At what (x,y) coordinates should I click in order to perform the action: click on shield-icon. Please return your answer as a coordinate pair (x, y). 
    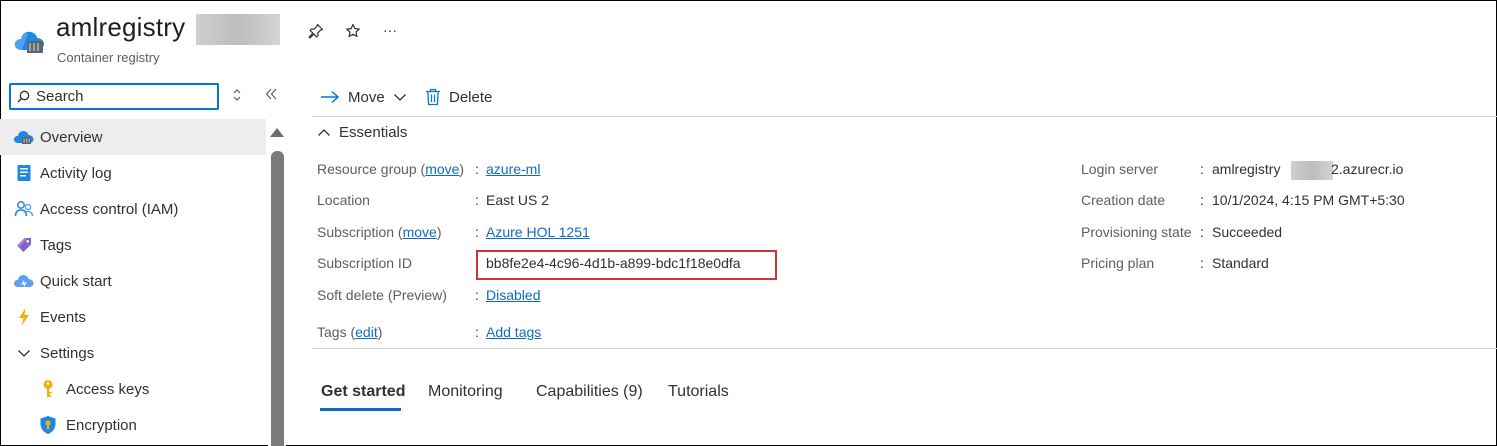
    Looking at the image, I should click on (48, 425).